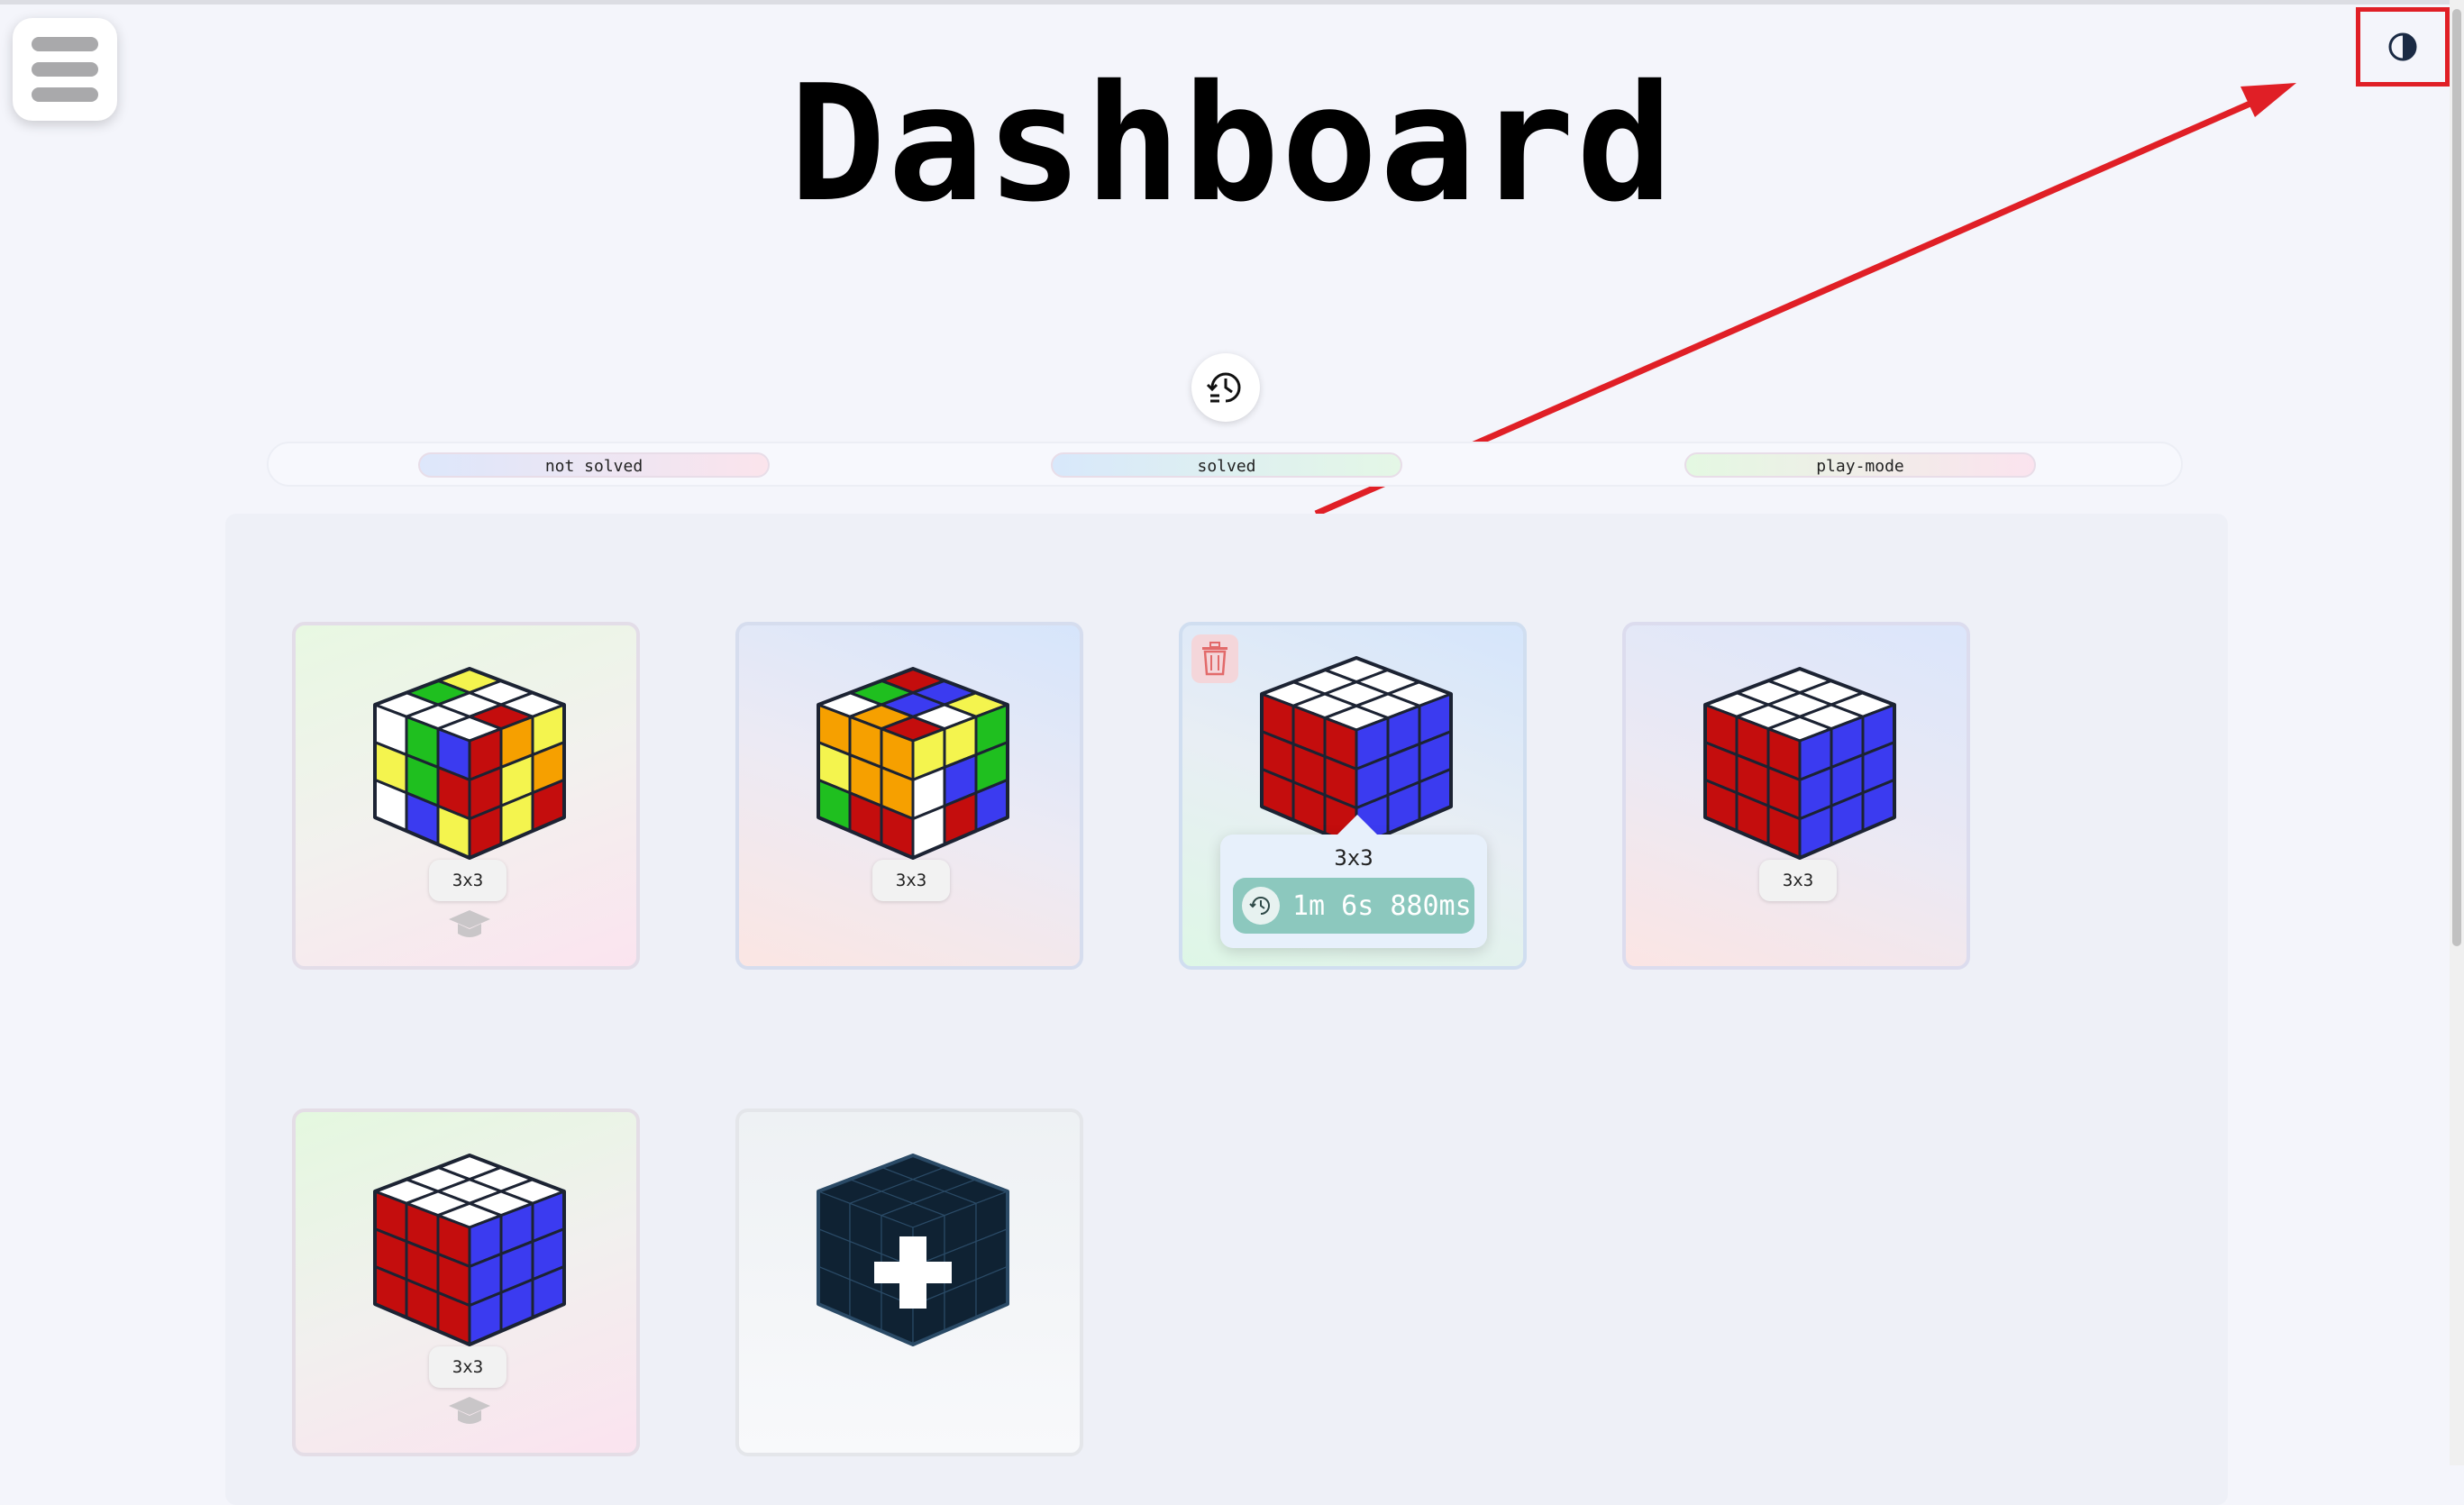 Image resolution: width=2464 pixels, height=1505 pixels. I want to click on filter-play-mode: play-mode, so click(1860, 465).